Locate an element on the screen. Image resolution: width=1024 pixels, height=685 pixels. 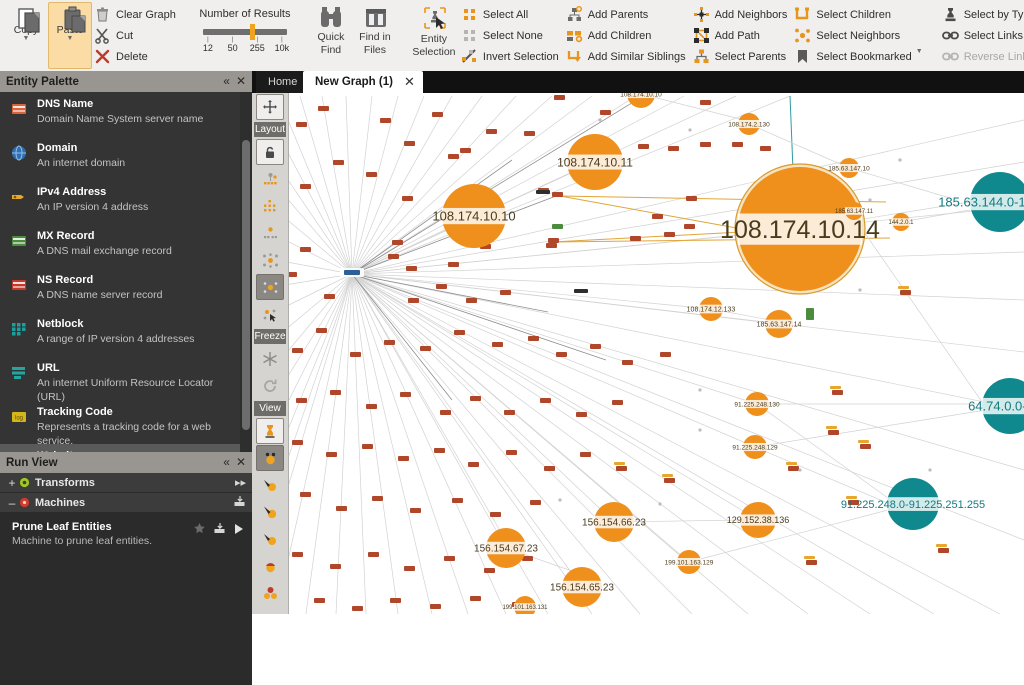
heat-view-button is located at coordinates (270, 566).